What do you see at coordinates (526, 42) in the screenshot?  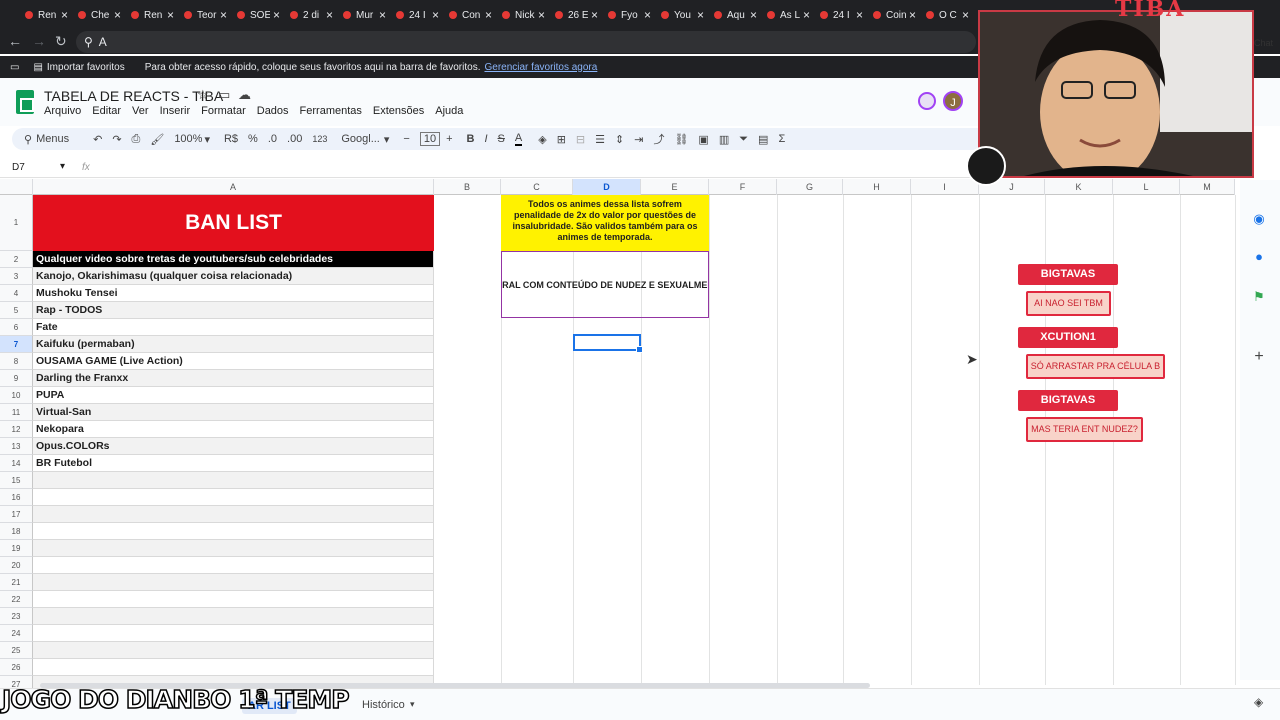 I see `omnibox: ⚲ A` at bounding box center [526, 42].